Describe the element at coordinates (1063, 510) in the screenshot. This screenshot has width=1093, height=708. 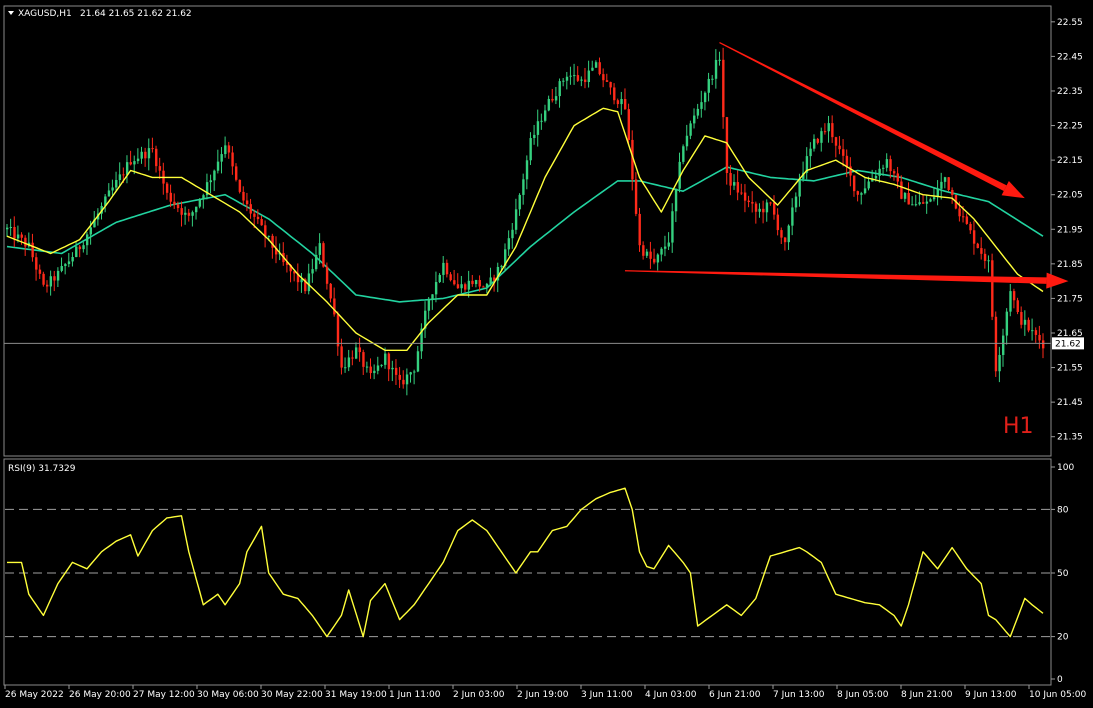
I see `rsi-tick-label: 80` at that location.